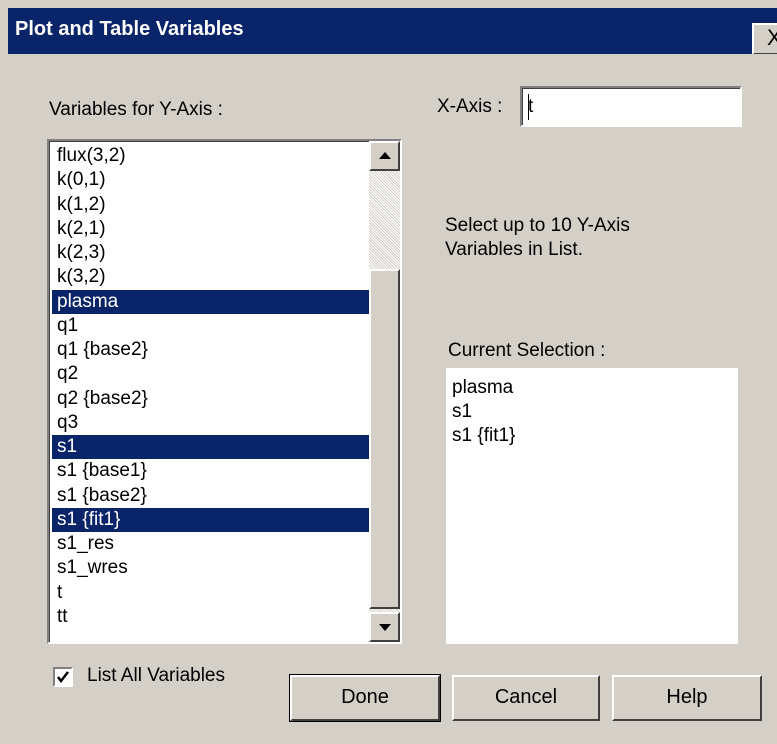  What do you see at coordinates (211, 277) in the screenshot?
I see `list-item: k(3,2)` at bounding box center [211, 277].